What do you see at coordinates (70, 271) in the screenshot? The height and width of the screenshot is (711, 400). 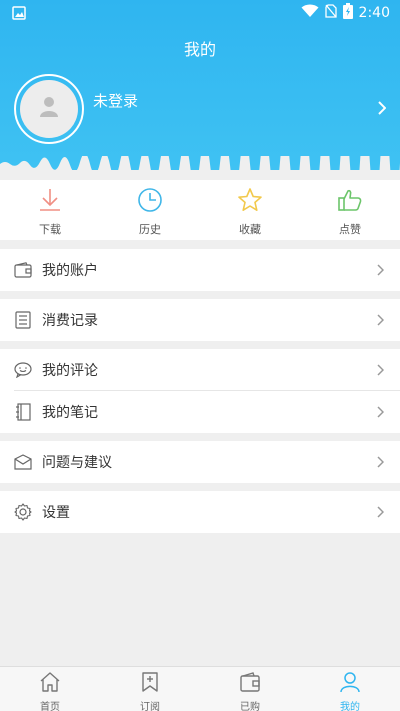 I see `menu-item-label: 我的账户` at bounding box center [70, 271].